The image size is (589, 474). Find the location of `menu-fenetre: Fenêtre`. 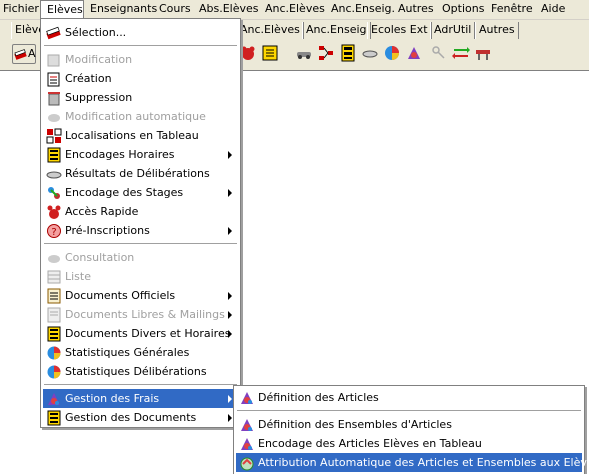

menu-fenetre: Fenêtre is located at coordinates (512, 9).